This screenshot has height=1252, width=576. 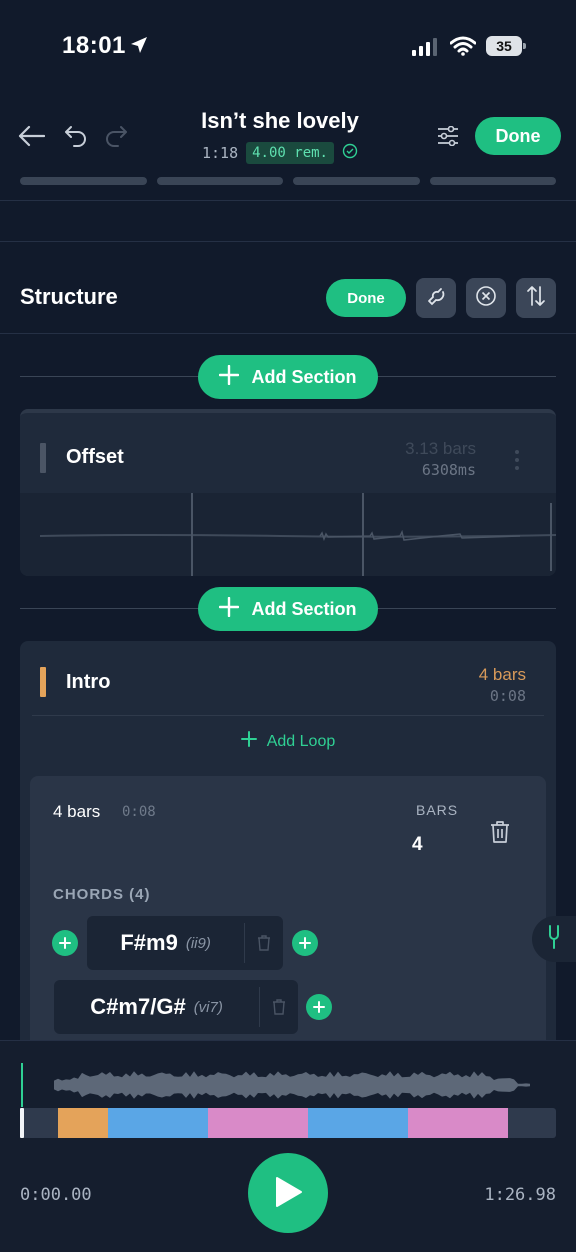 What do you see at coordinates (95, 457) in the screenshot?
I see `offset-title: Offset` at bounding box center [95, 457].